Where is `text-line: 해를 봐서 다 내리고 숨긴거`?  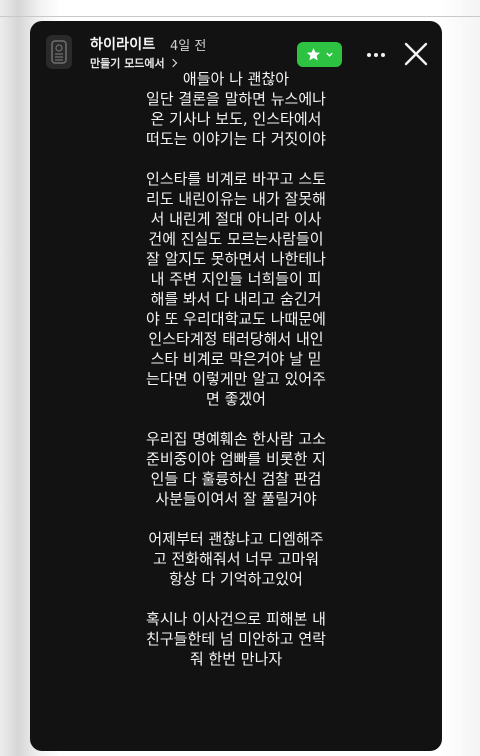 text-line: 해를 봐서 다 내리고 숨긴거 is located at coordinates (236, 299).